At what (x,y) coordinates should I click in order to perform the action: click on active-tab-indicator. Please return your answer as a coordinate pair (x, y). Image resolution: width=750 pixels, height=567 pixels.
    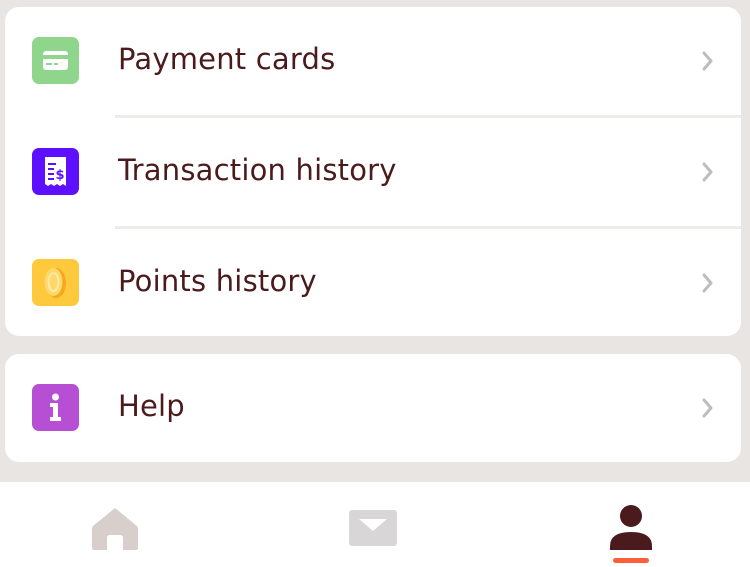
    Looking at the image, I should click on (631, 560).